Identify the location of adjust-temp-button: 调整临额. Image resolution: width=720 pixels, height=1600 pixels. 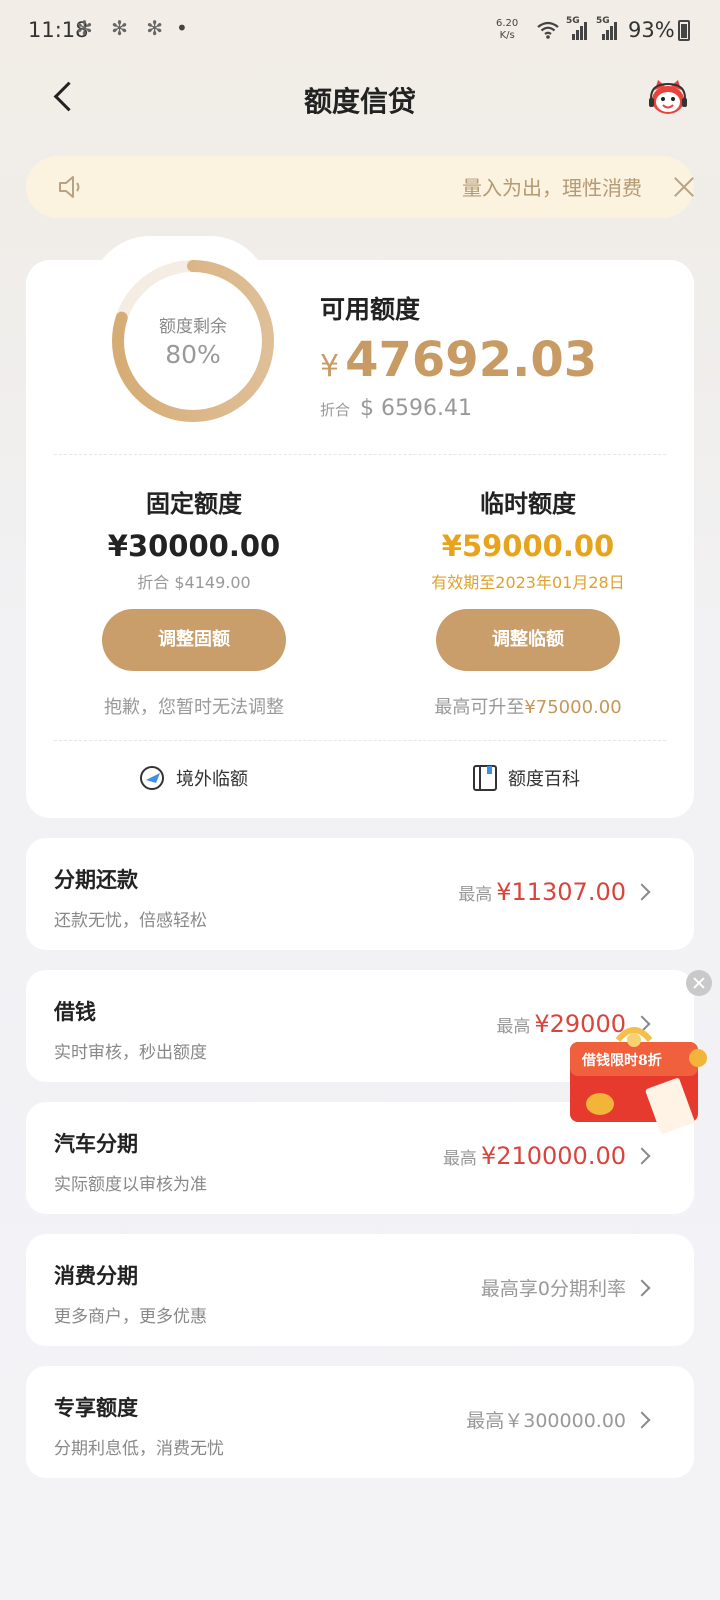
(528, 640).